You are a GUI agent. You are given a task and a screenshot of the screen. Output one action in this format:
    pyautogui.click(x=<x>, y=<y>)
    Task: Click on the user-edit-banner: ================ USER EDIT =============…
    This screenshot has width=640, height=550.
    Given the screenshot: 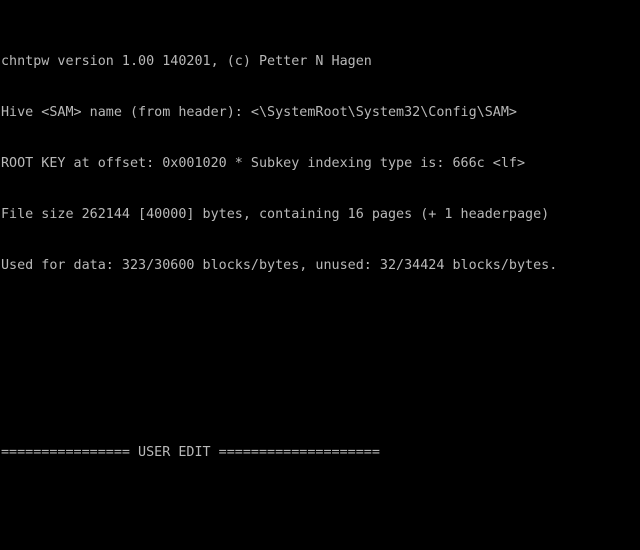 What is the action you would take?
    pyautogui.click(x=190, y=452)
    